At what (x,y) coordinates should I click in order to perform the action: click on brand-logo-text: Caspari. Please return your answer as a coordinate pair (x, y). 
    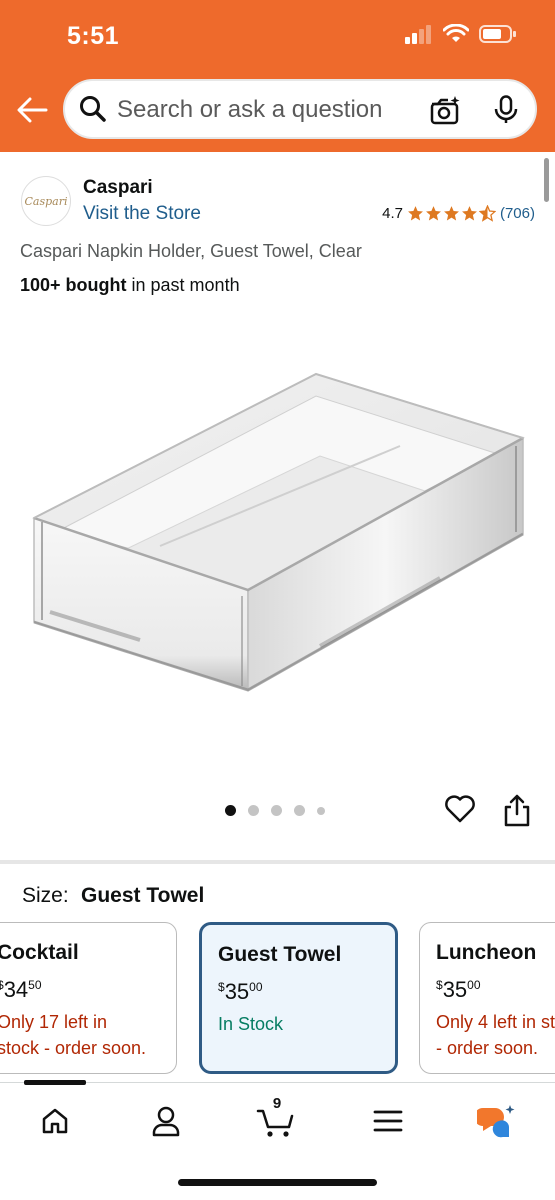
    Looking at the image, I should click on (46, 201).